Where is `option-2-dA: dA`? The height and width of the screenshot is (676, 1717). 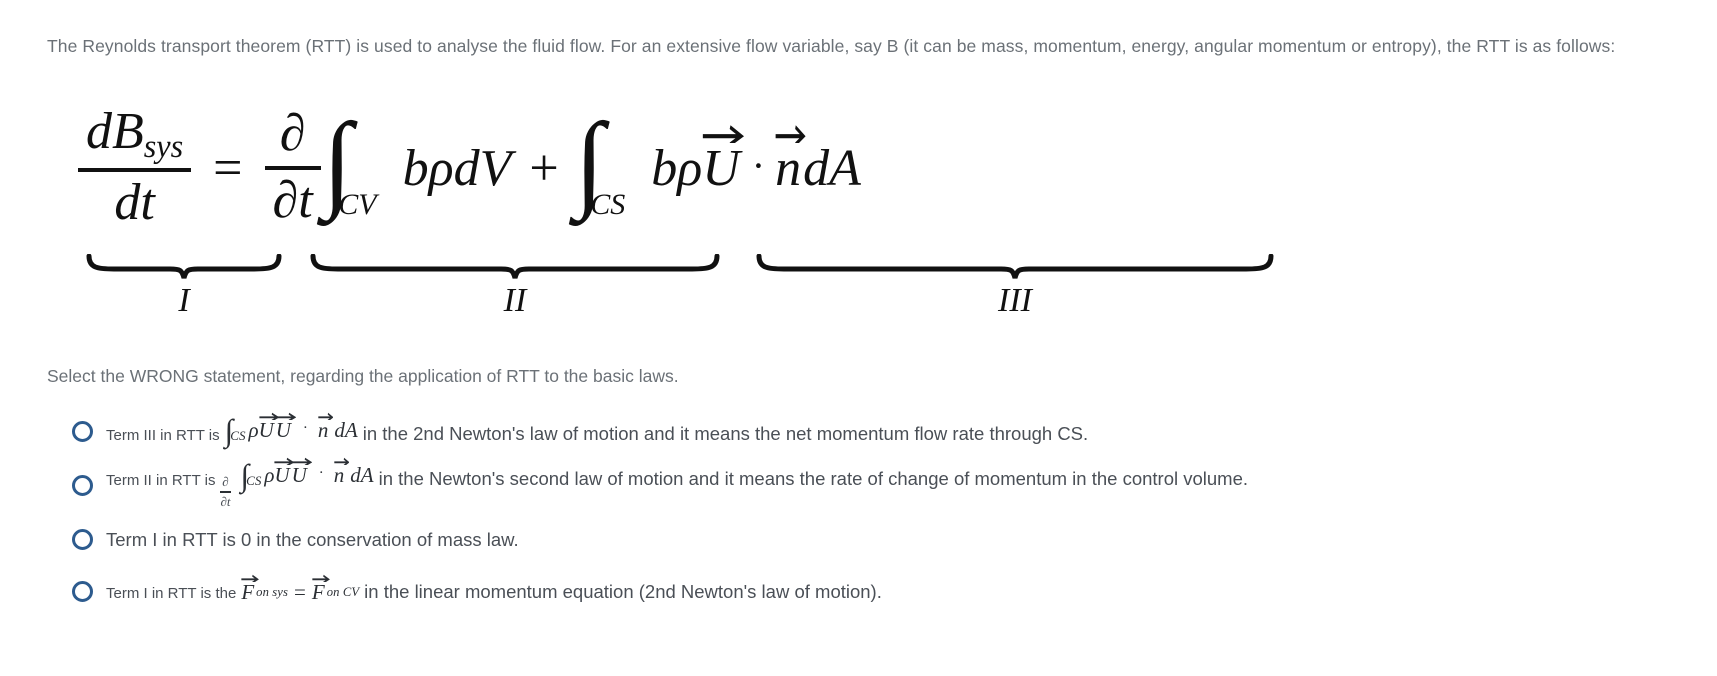 option-2-dA: dA is located at coordinates (362, 475).